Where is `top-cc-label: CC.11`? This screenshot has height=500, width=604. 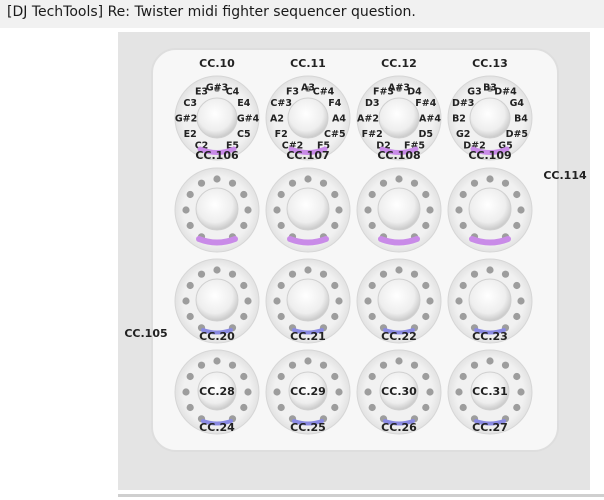
top-cc-label: CC.11 is located at coordinates (308, 63).